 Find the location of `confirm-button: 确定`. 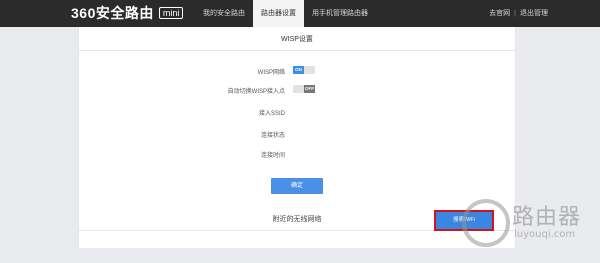

confirm-button: 确定 is located at coordinates (297, 186).